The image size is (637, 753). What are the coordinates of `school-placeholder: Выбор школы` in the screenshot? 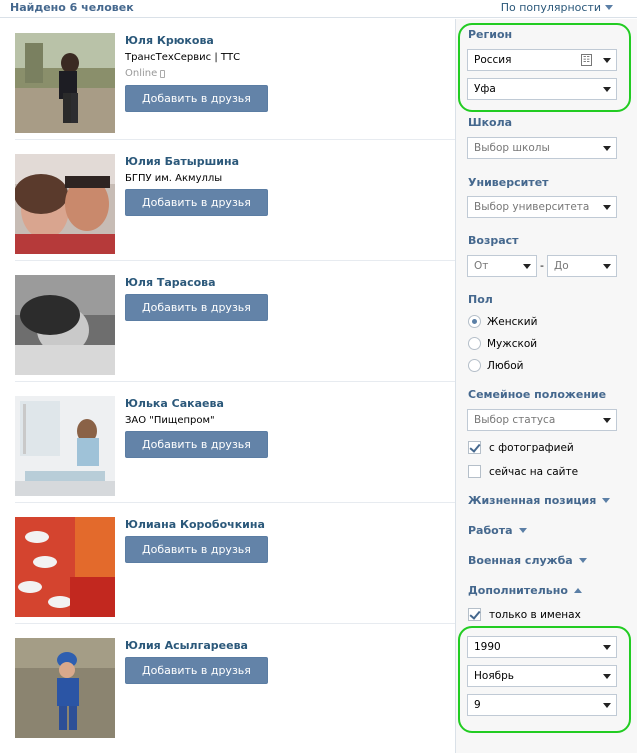 It's located at (512, 148).